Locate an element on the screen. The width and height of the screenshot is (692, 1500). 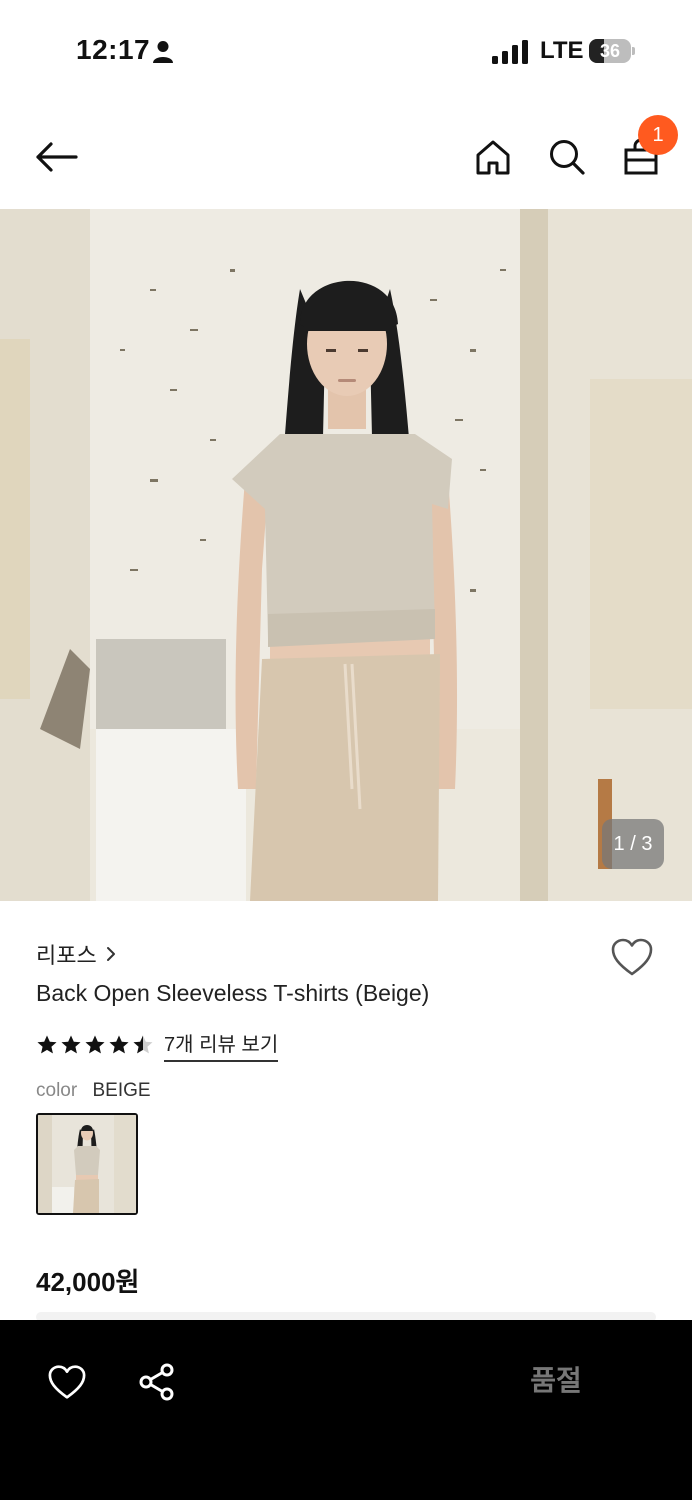
back-arrow-icon is located at coordinates (57, 157).